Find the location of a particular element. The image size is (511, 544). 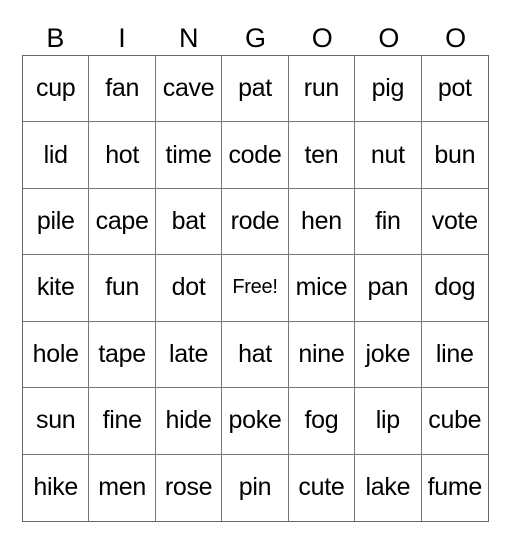

header-letter: B is located at coordinates (55, 38).